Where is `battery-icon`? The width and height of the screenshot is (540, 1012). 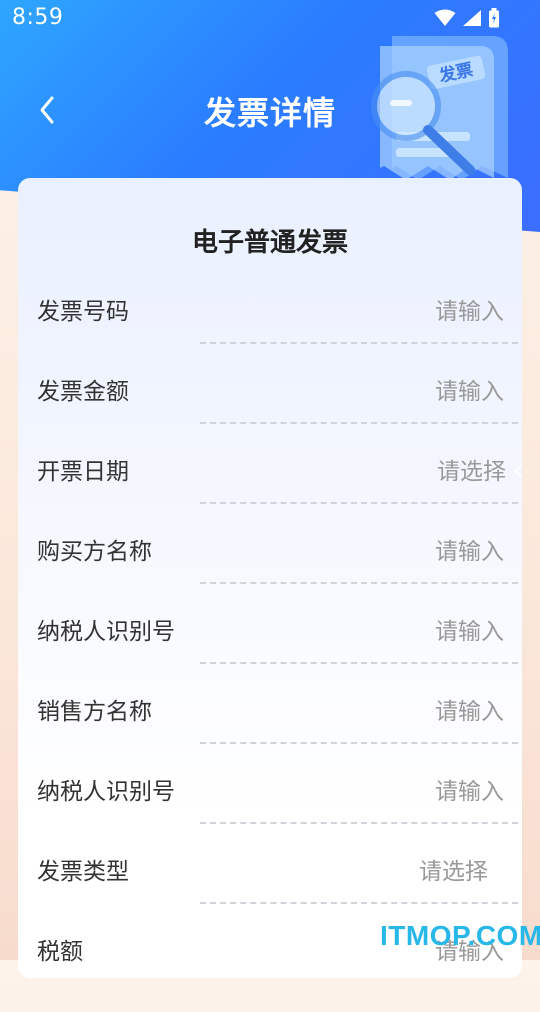
battery-icon is located at coordinates (494, 18).